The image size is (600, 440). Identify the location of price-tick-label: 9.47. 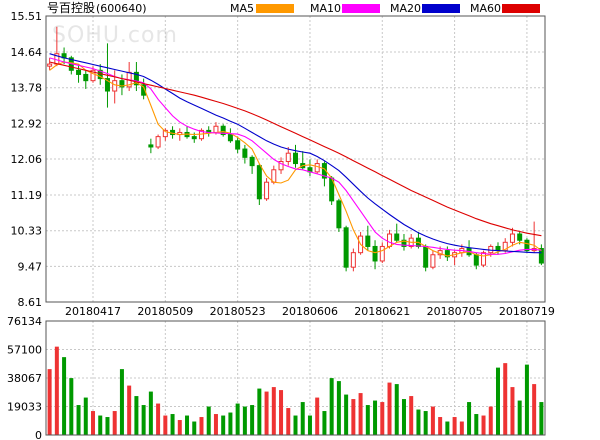
(30, 266).